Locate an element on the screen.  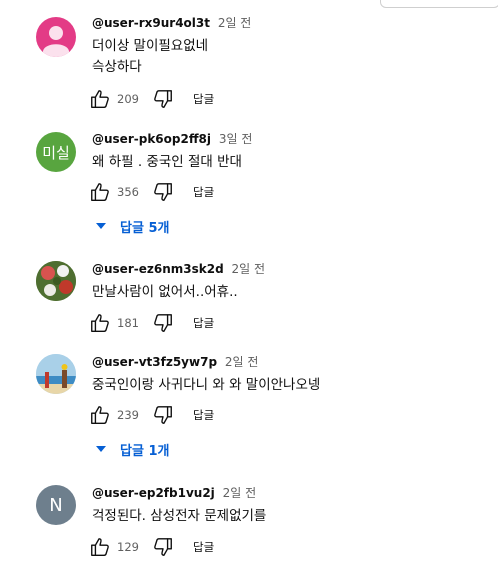
avatar-initial: N is located at coordinates (56, 505).